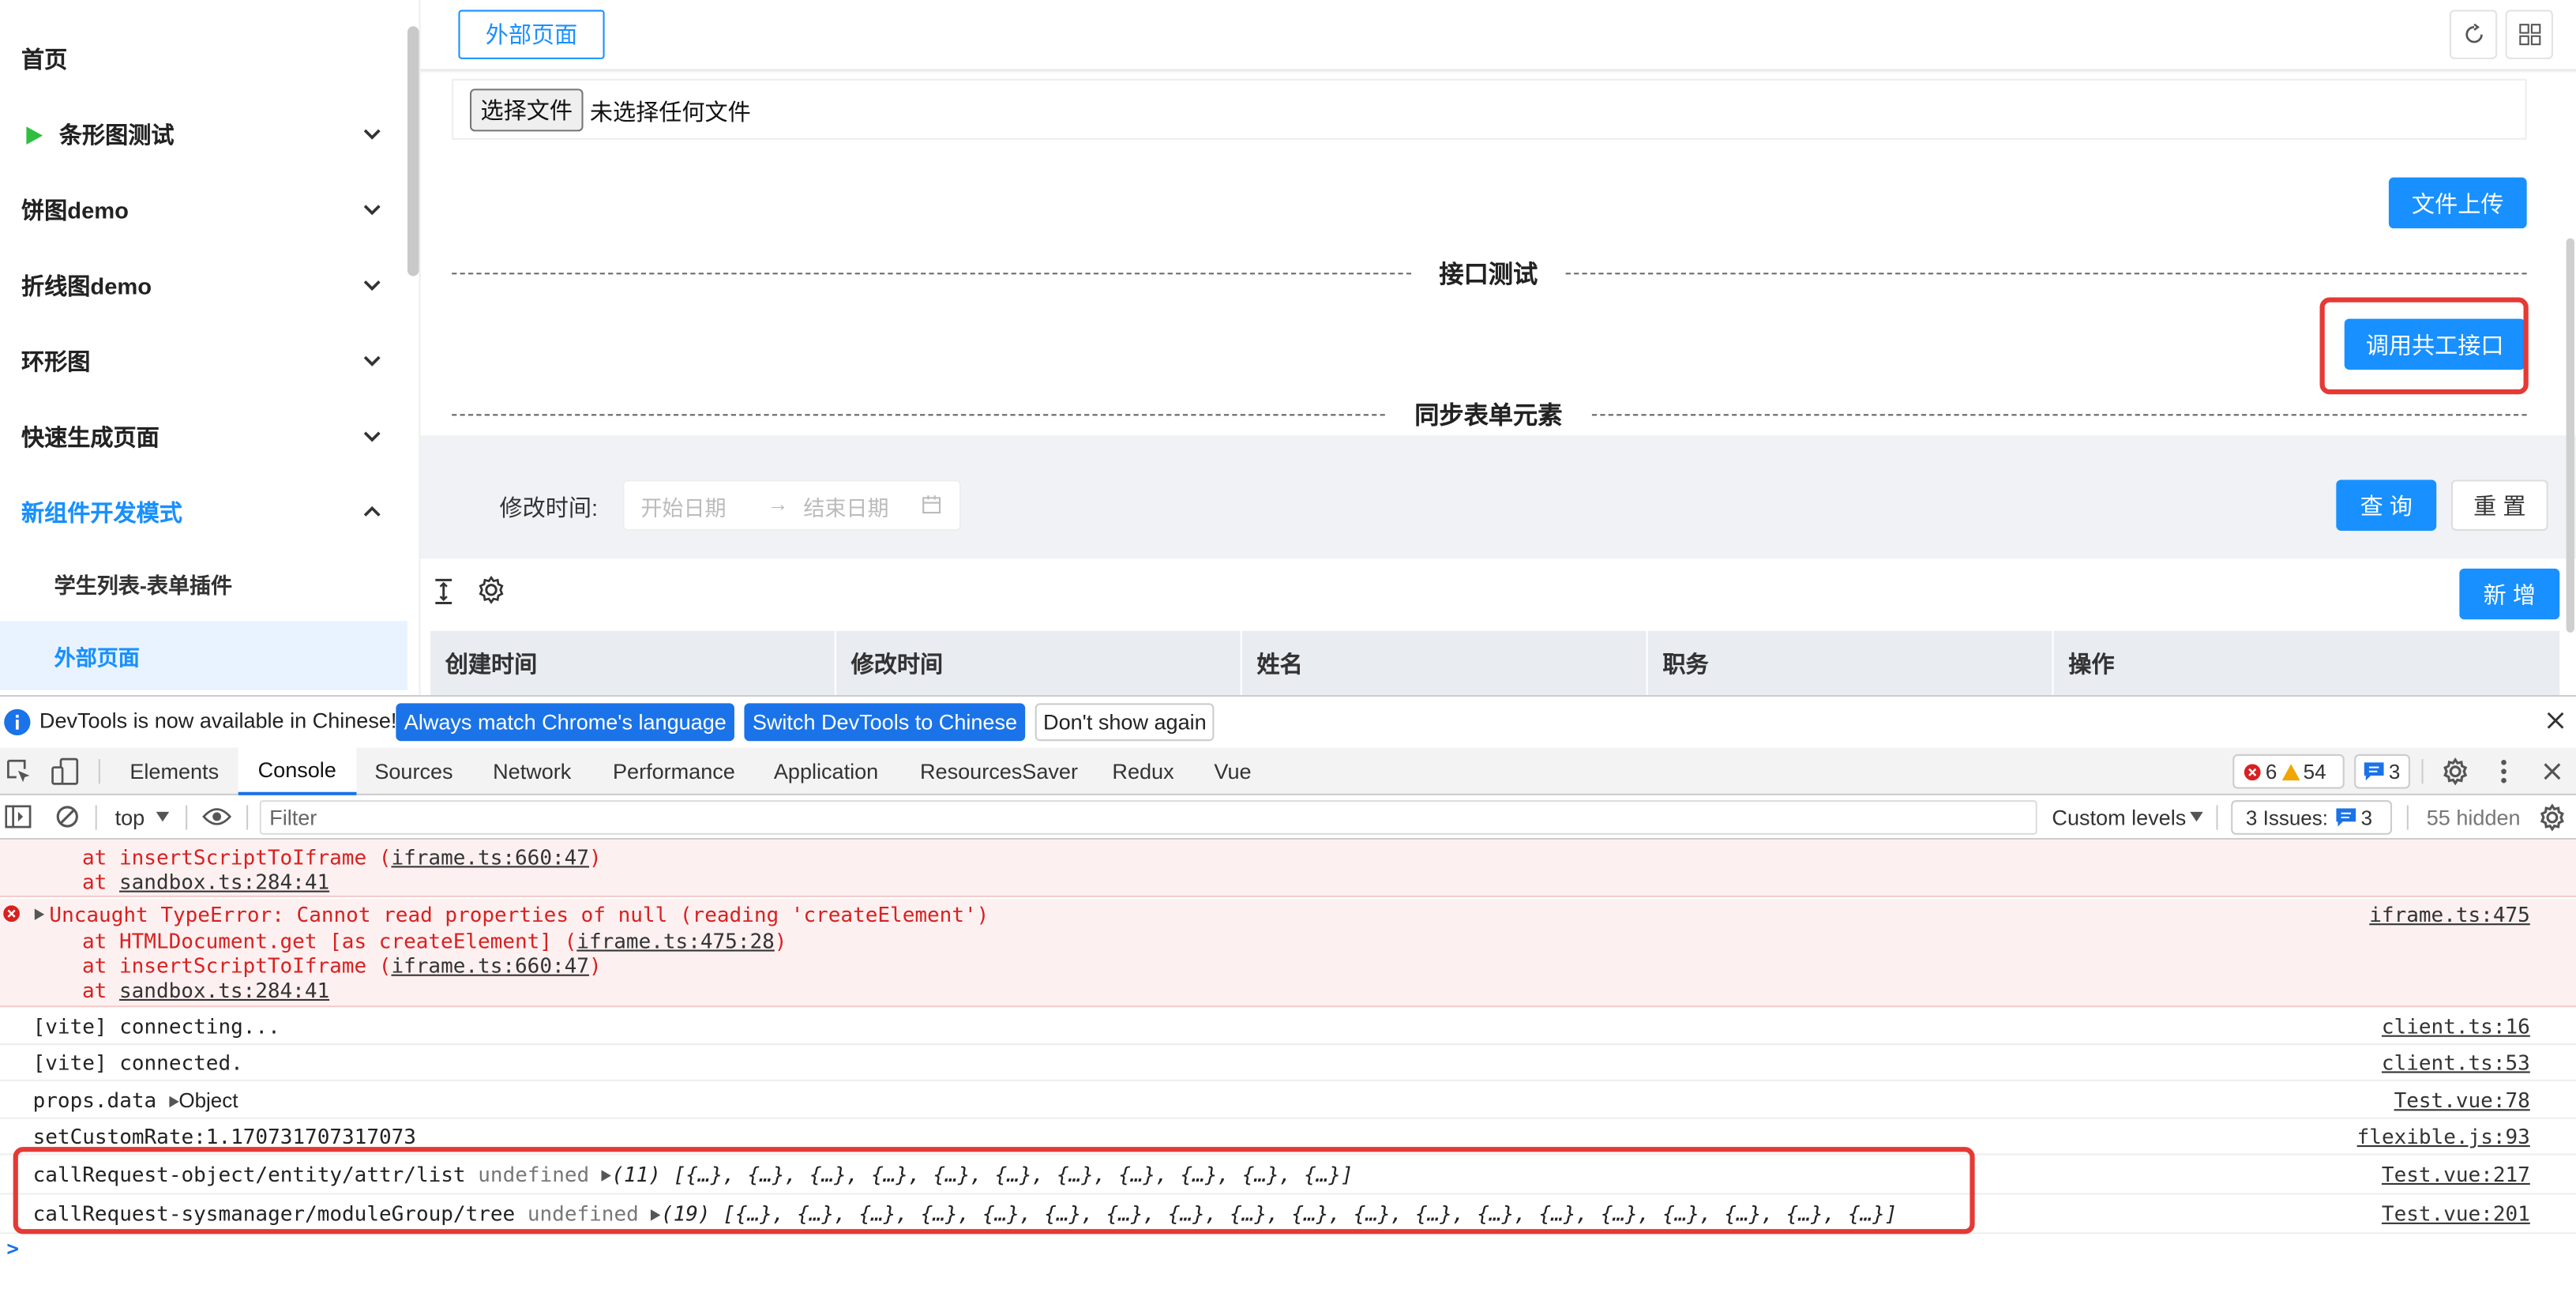  What do you see at coordinates (826, 771) in the screenshot?
I see `devtools-tab-application: Application` at bounding box center [826, 771].